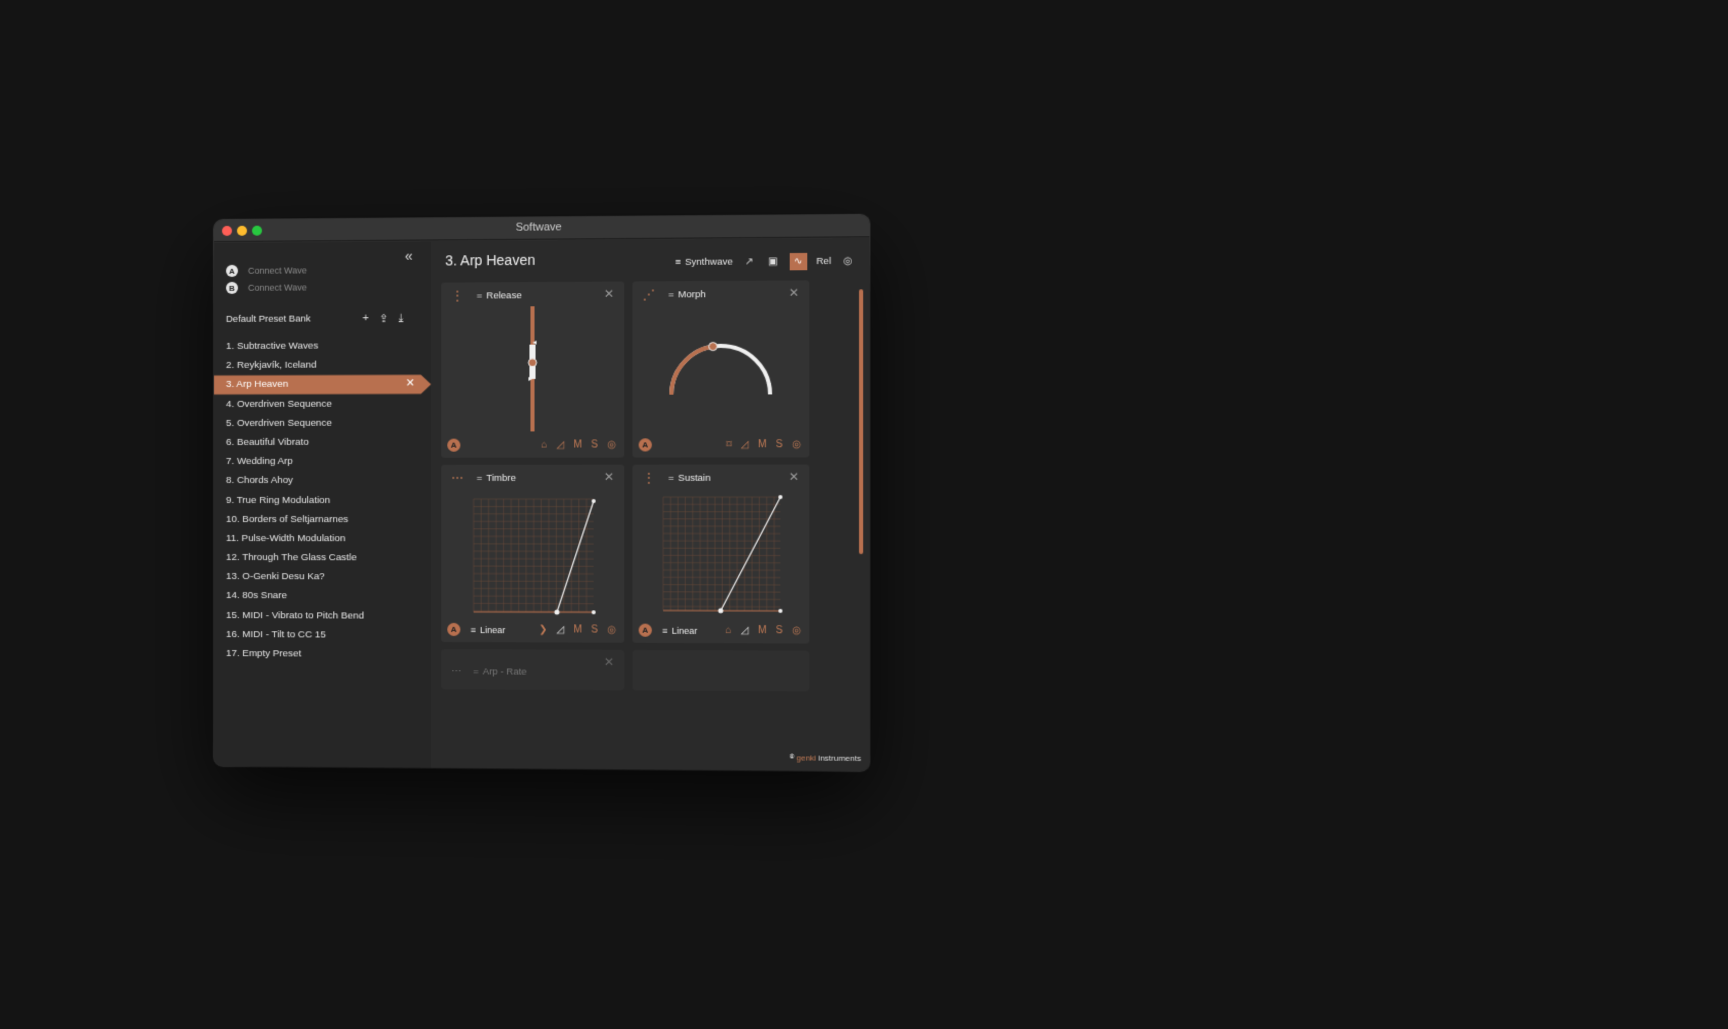 This screenshot has width=1728, height=1029. What do you see at coordinates (322, 385) in the screenshot?
I see `preset-item: 3. Arp Heaven ✕` at bounding box center [322, 385].